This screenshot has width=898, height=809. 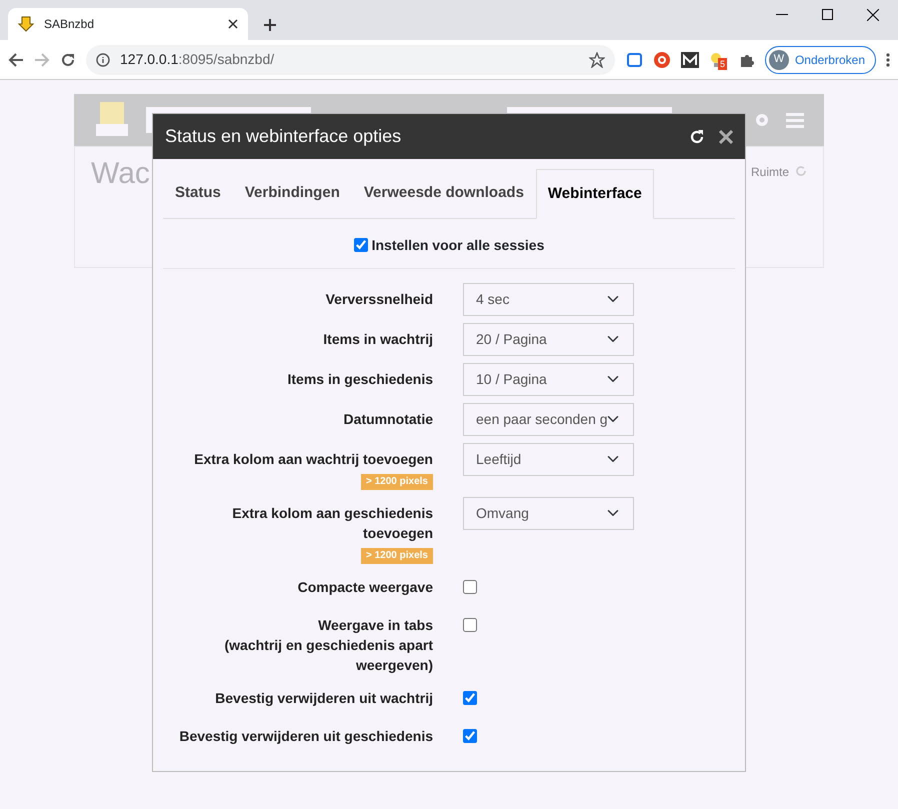 I want to click on url-text: 127.0.0.1:8095/sabnzbd/, so click(x=197, y=59).